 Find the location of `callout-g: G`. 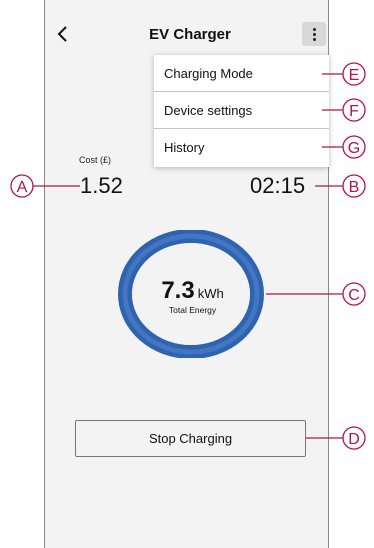

callout-g: G is located at coordinates (354, 148).